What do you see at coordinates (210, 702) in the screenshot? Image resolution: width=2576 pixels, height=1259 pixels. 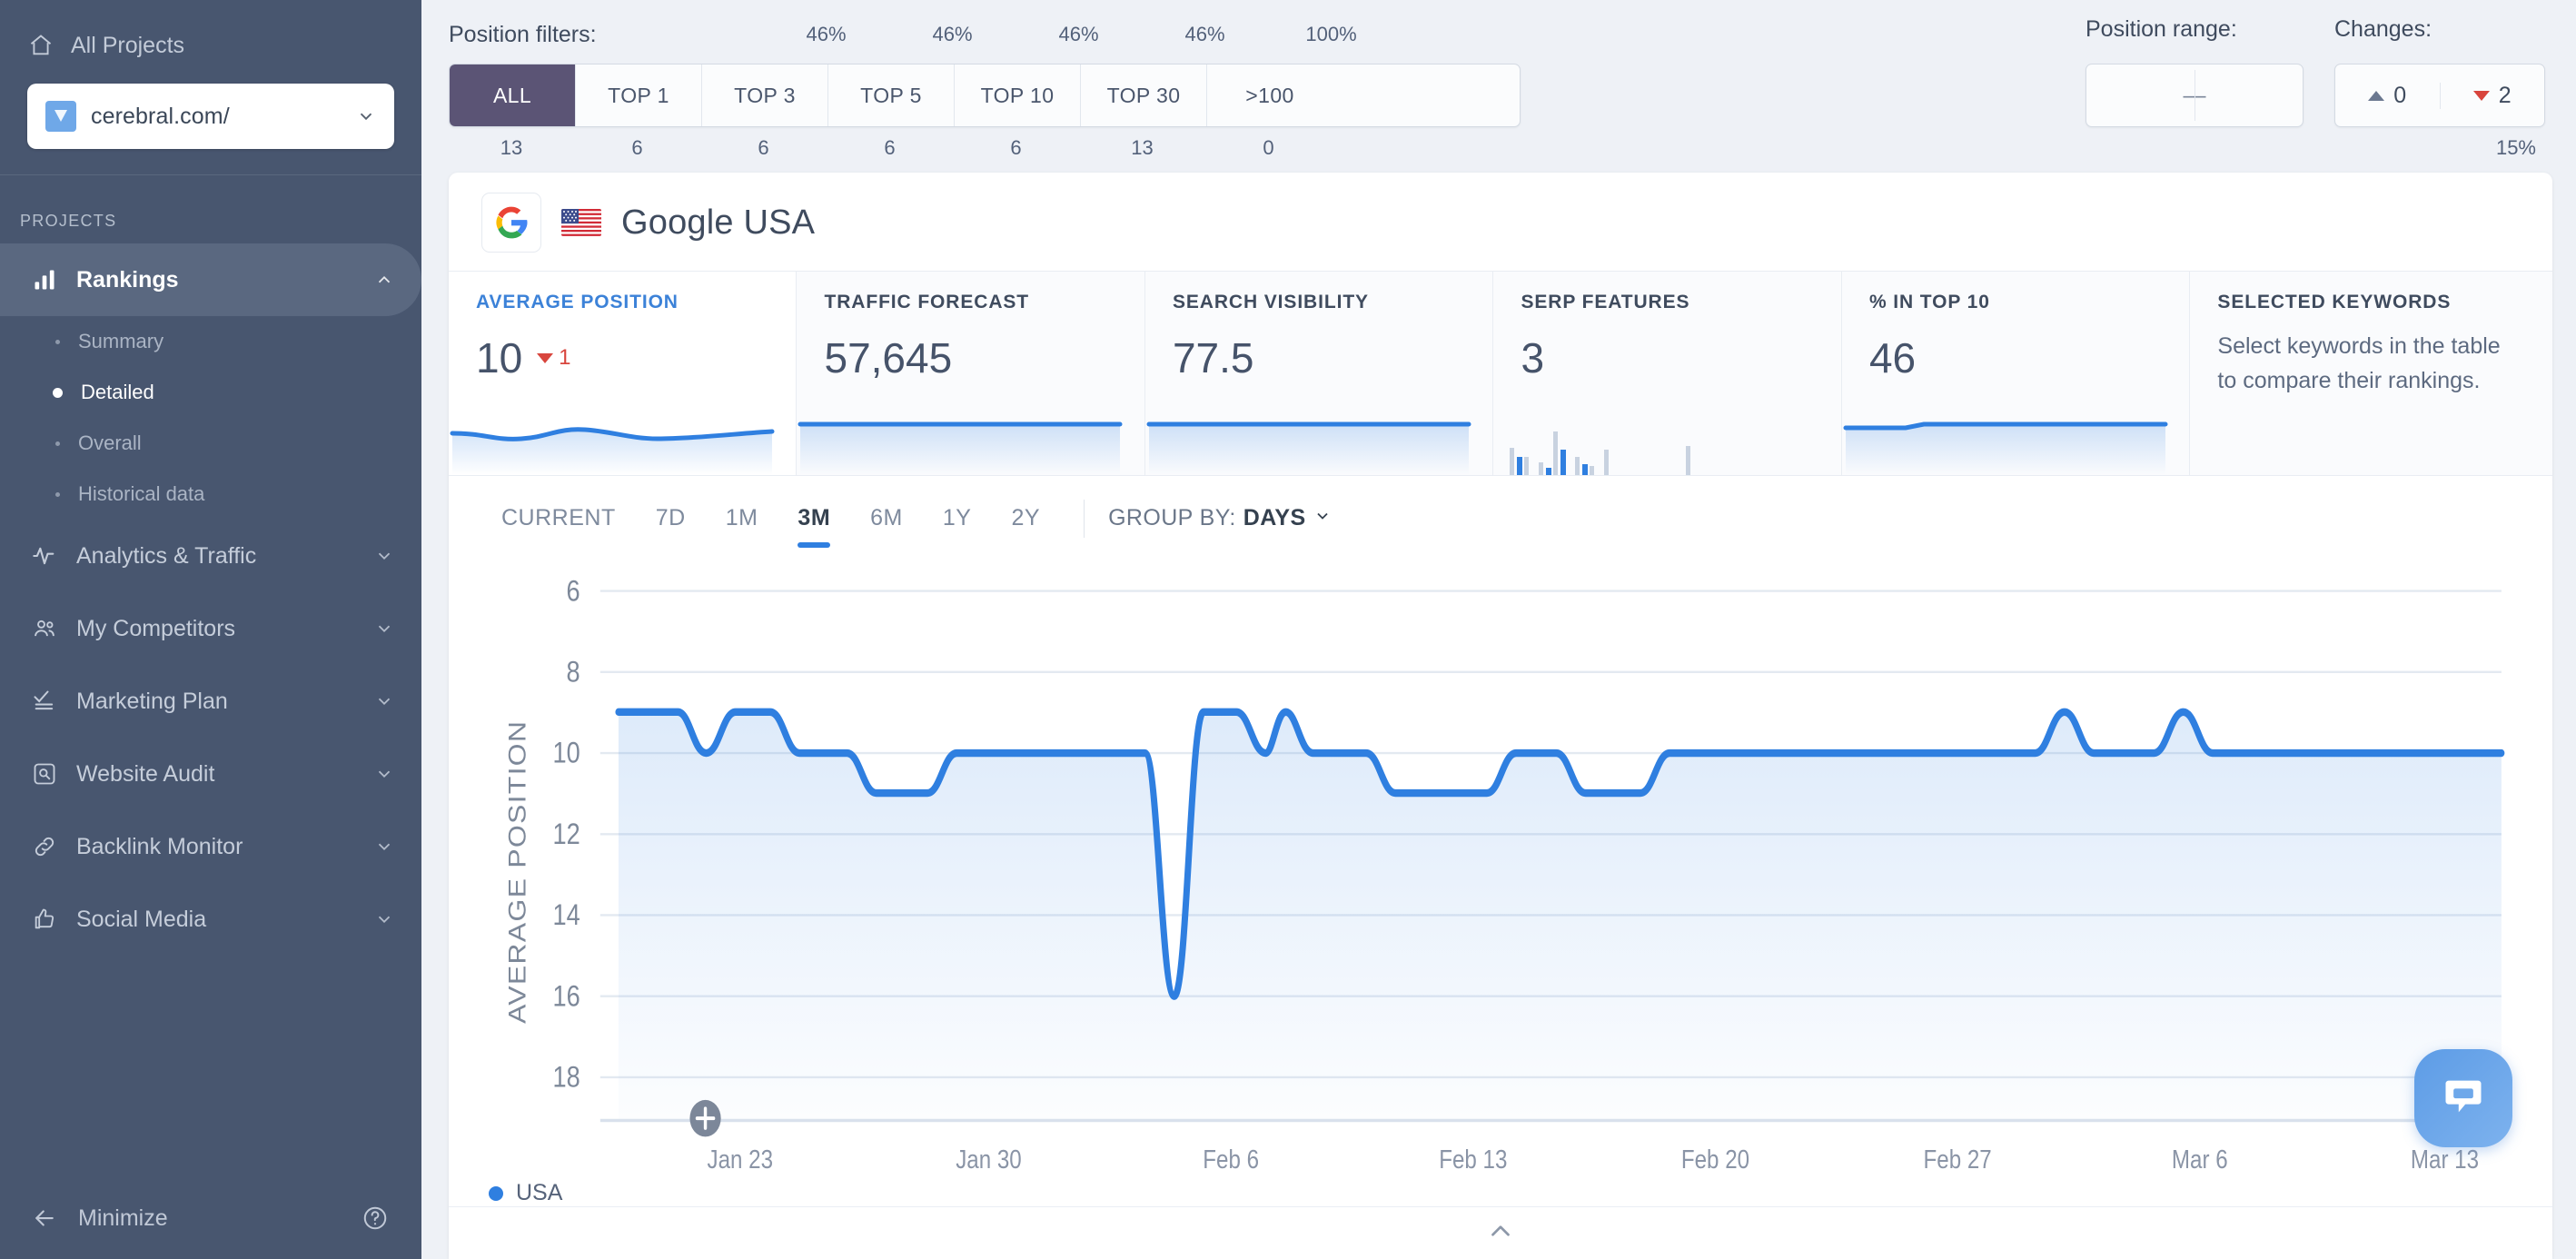 I see `sidebar-item-marketing-plan: Marketing Plan` at bounding box center [210, 702].